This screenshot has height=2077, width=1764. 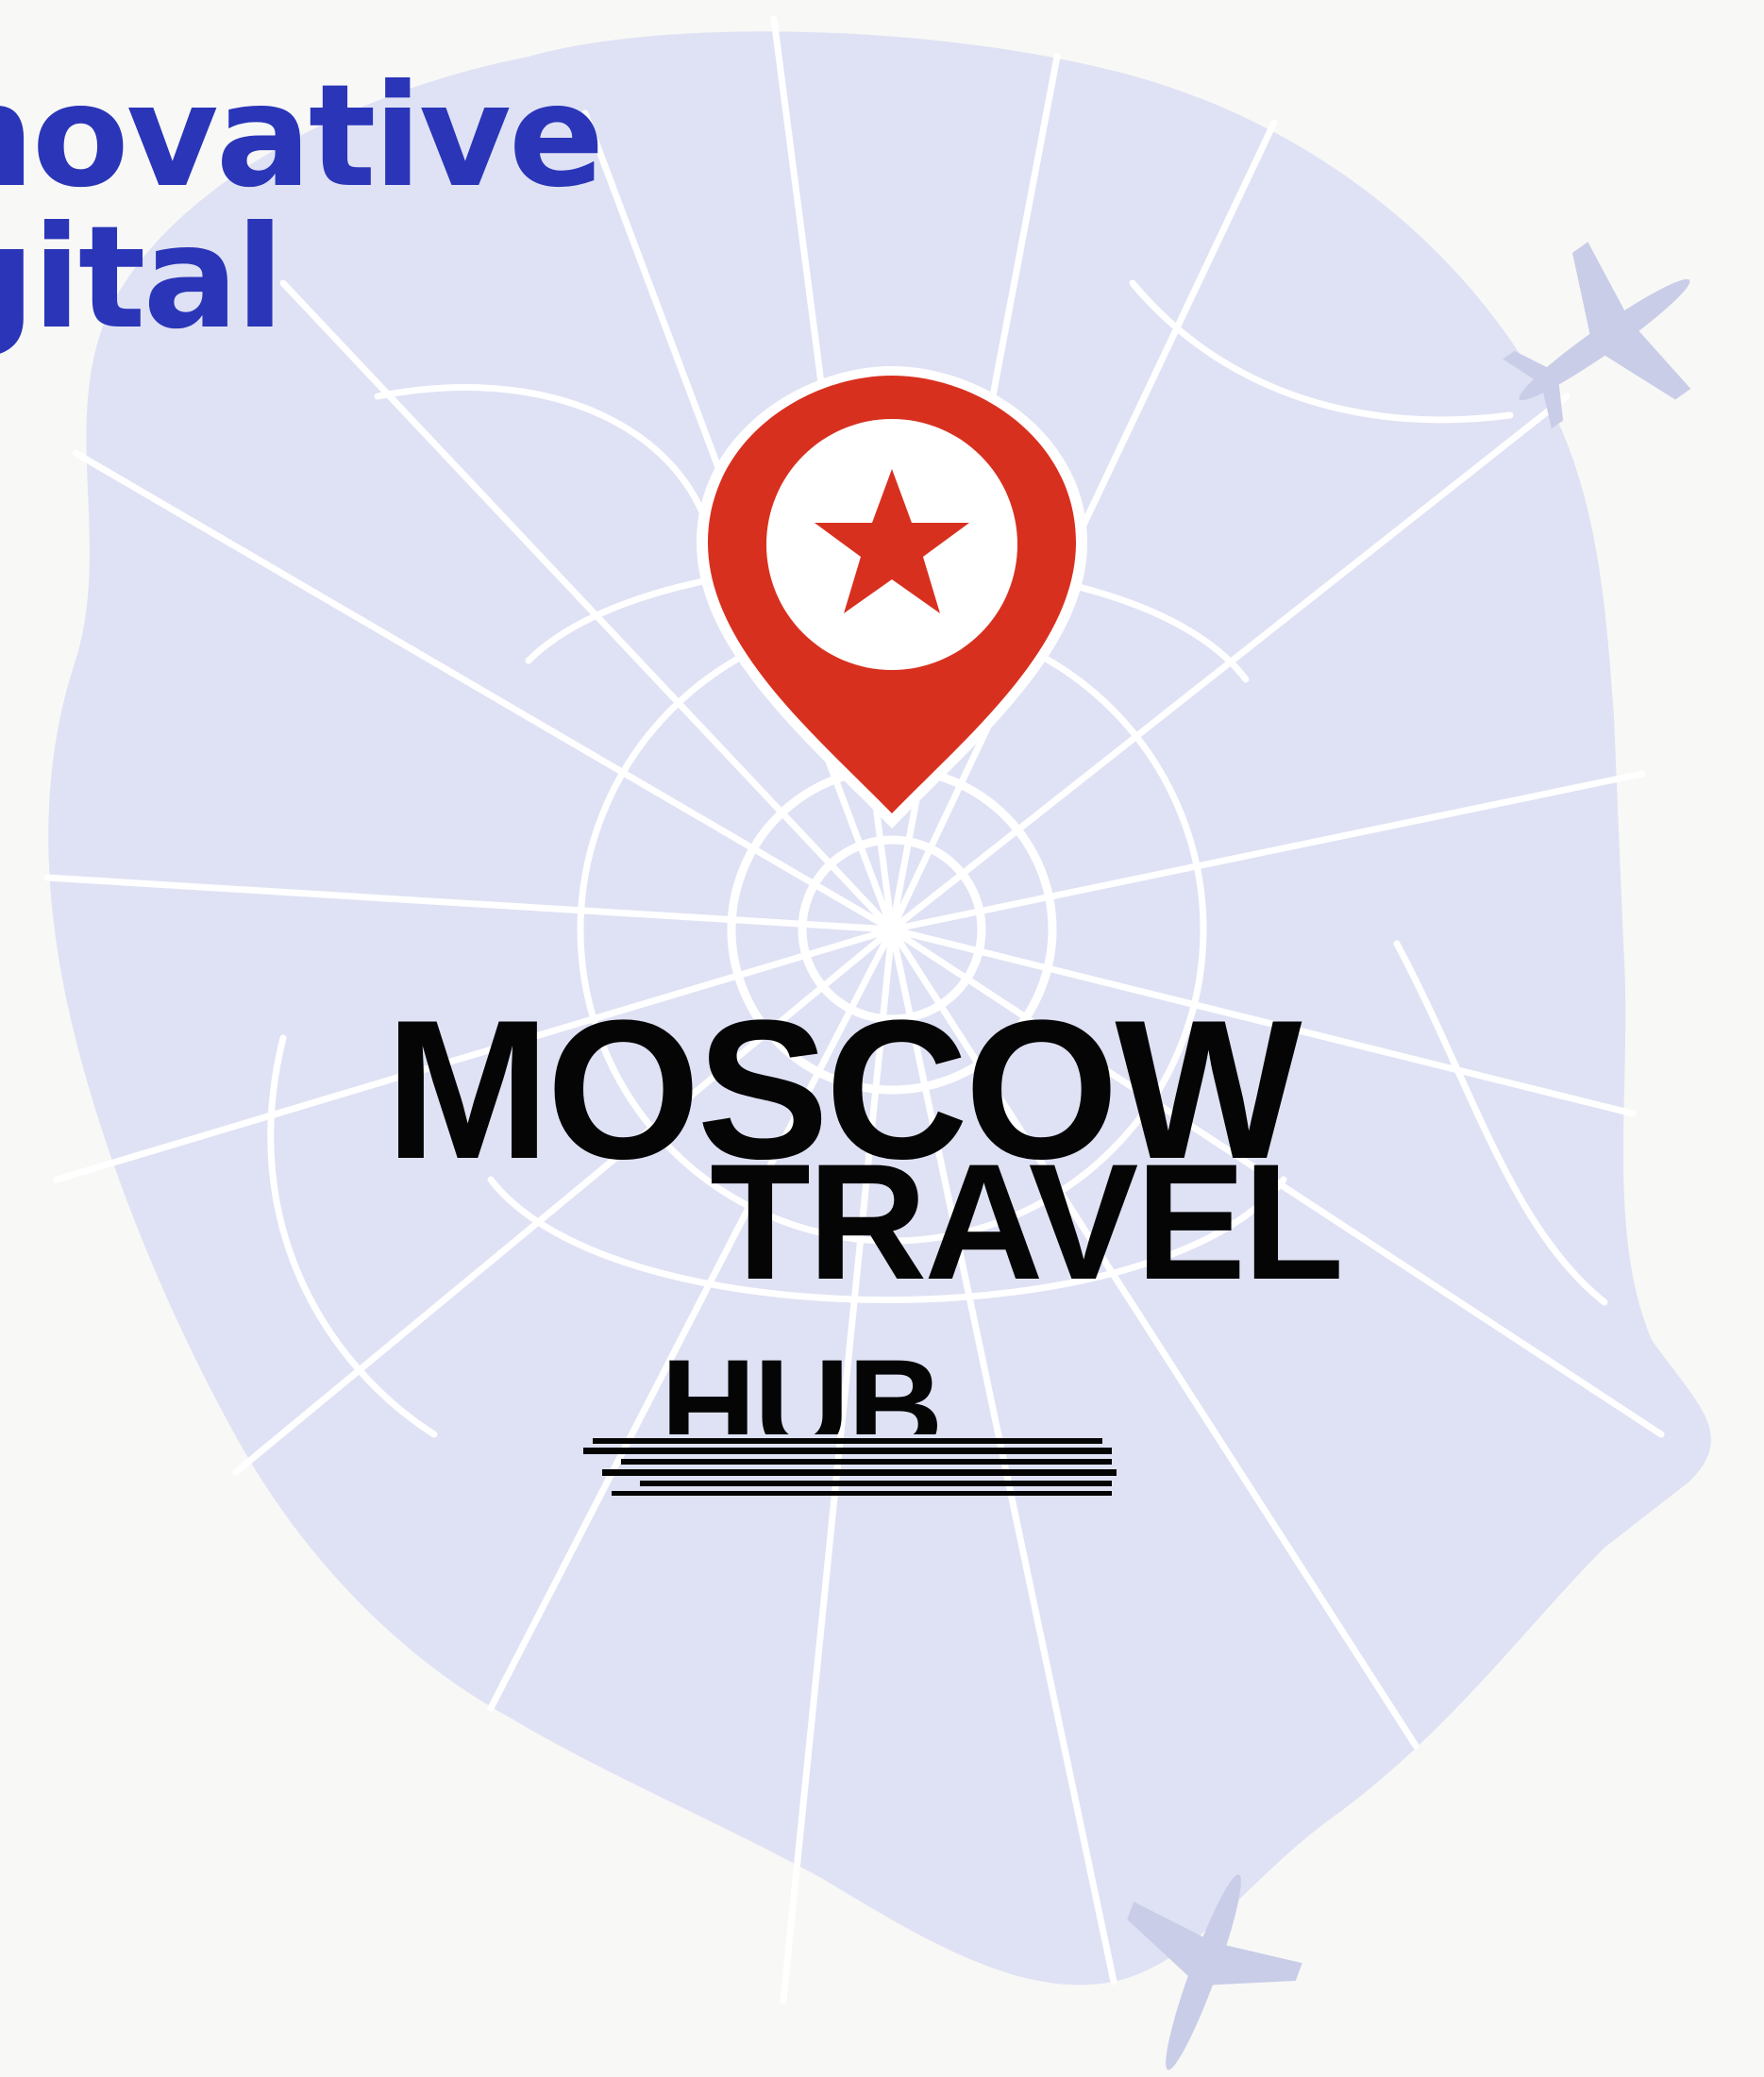 I want to click on headline: novative gital, so click(x=302, y=207).